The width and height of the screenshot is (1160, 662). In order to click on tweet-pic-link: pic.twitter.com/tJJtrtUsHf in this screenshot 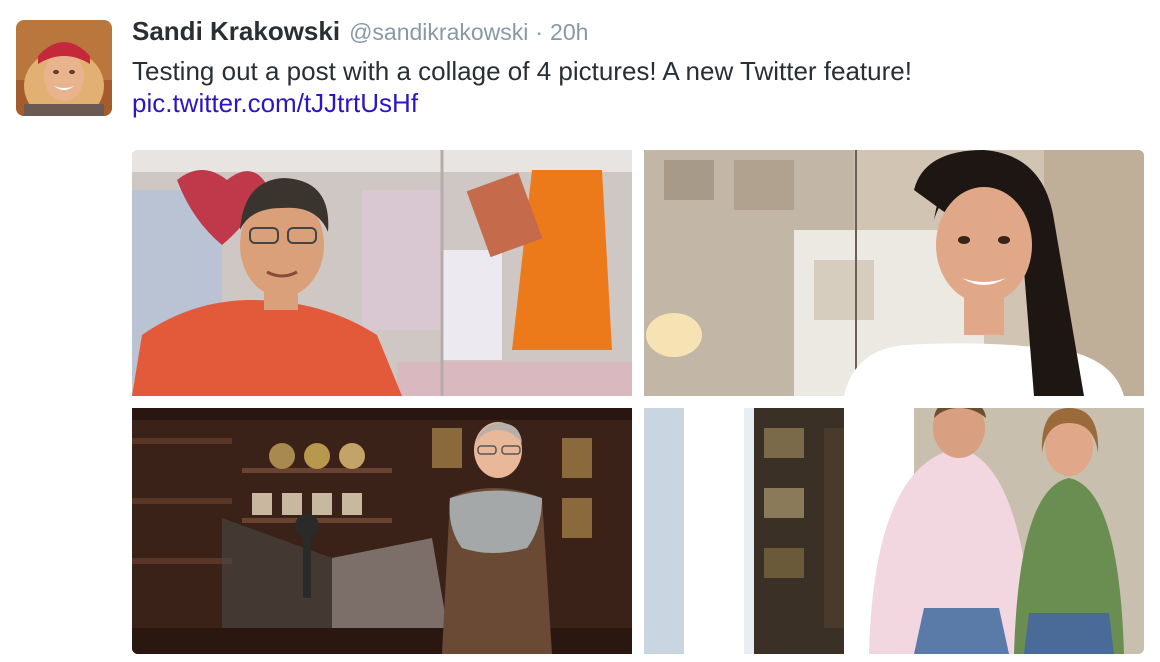, I will do `click(275, 103)`.